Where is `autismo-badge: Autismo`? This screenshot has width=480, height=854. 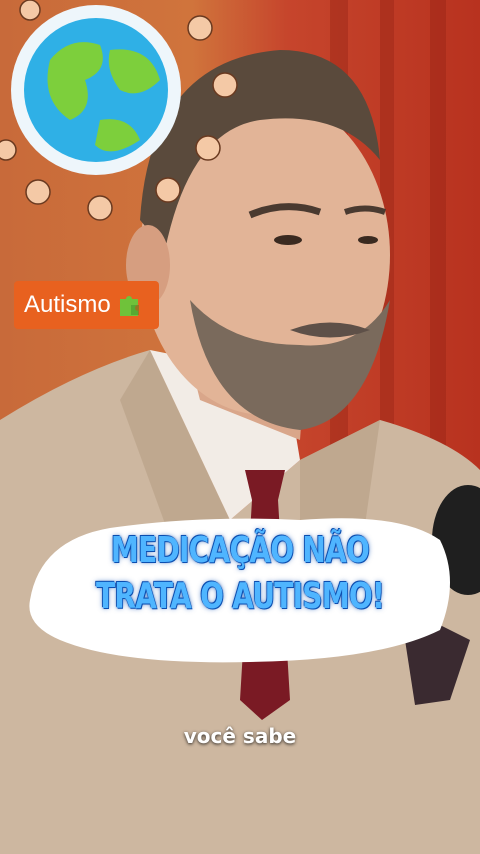 autismo-badge: Autismo is located at coordinates (86, 305).